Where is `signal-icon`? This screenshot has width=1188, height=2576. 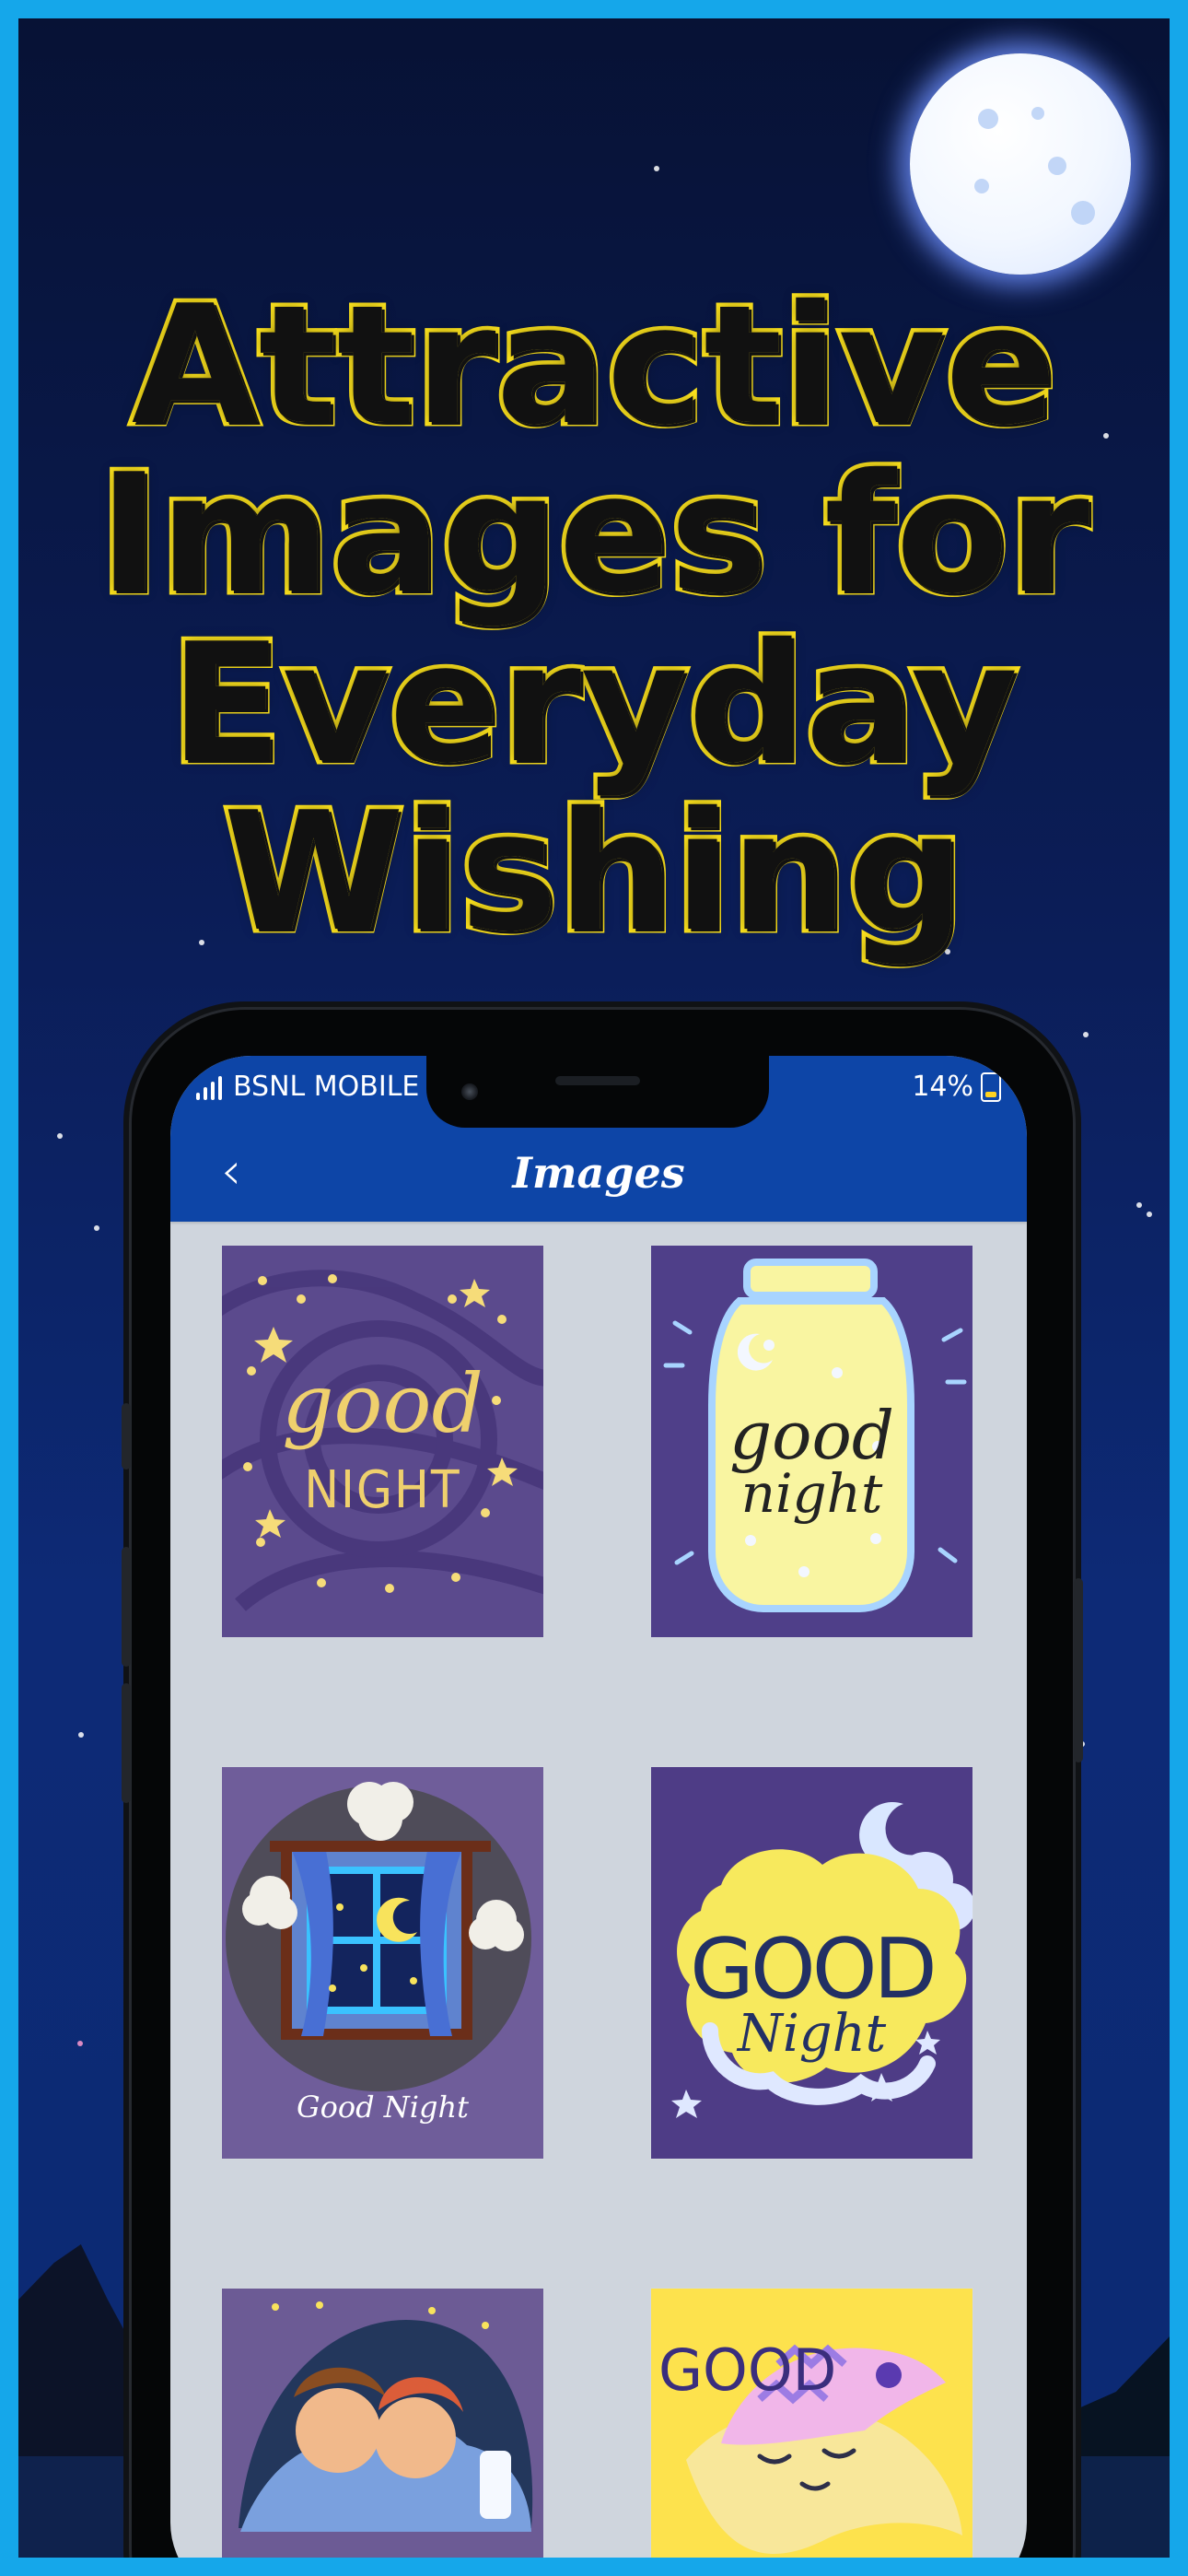 signal-icon is located at coordinates (210, 1087).